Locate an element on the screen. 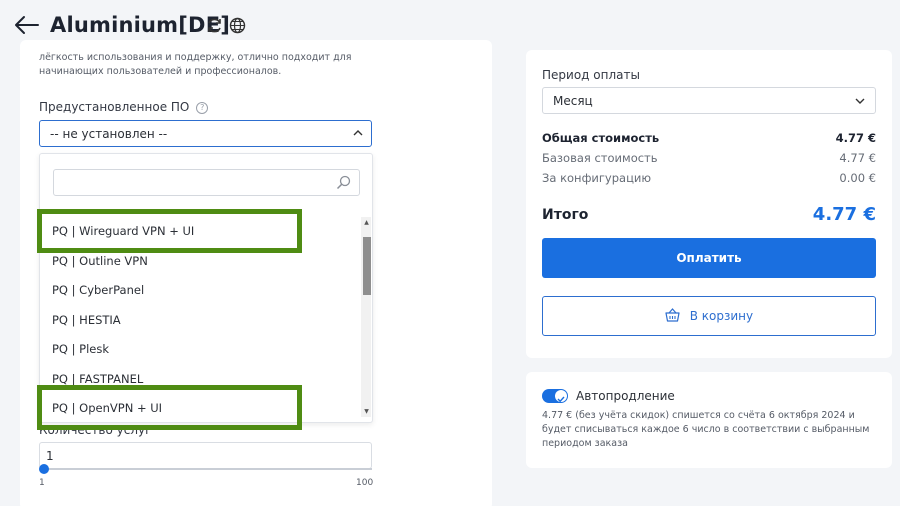 The height and width of the screenshot is (506, 900). period-select: Месяц is located at coordinates (709, 100).